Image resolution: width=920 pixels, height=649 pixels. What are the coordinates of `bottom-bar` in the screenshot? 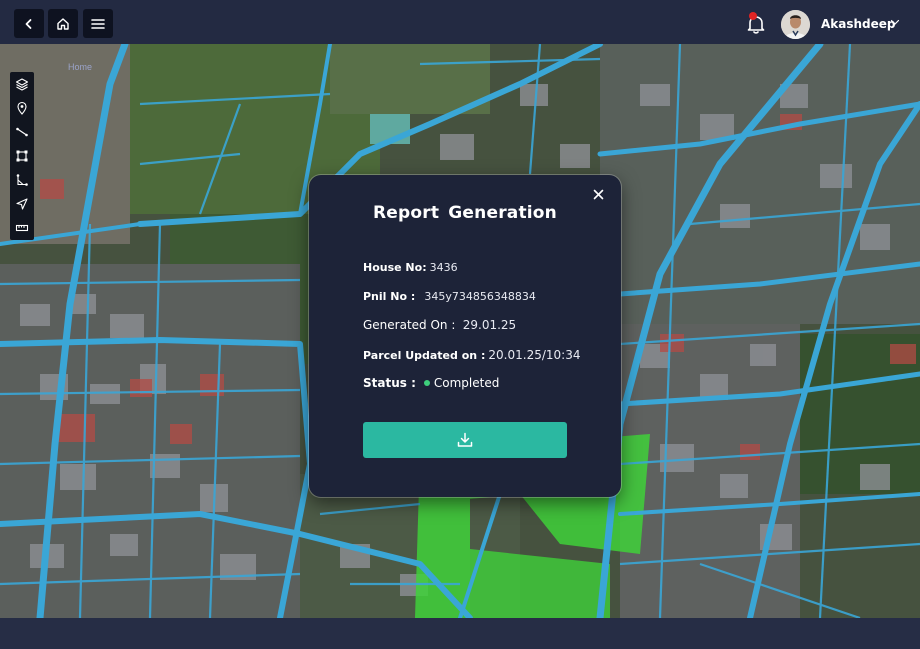 It's located at (460, 633).